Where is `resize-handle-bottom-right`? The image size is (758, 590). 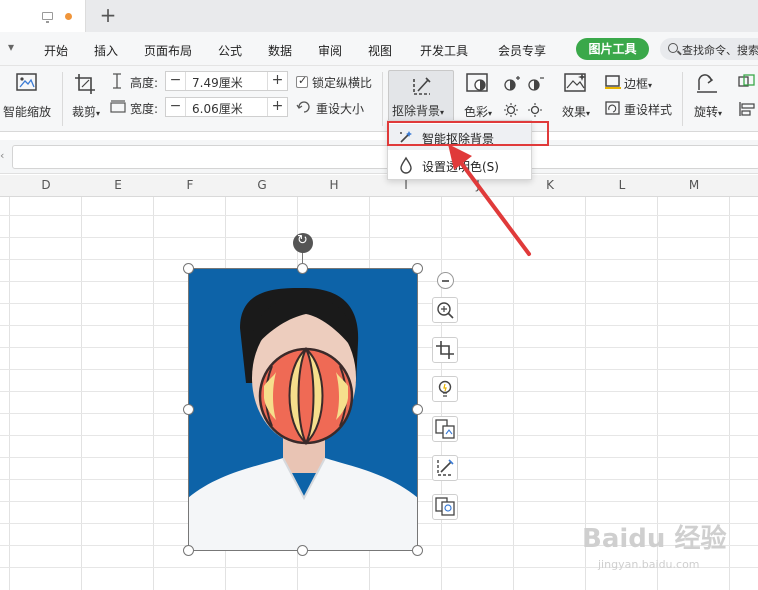 resize-handle-bottom-right is located at coordinates (417, 550).